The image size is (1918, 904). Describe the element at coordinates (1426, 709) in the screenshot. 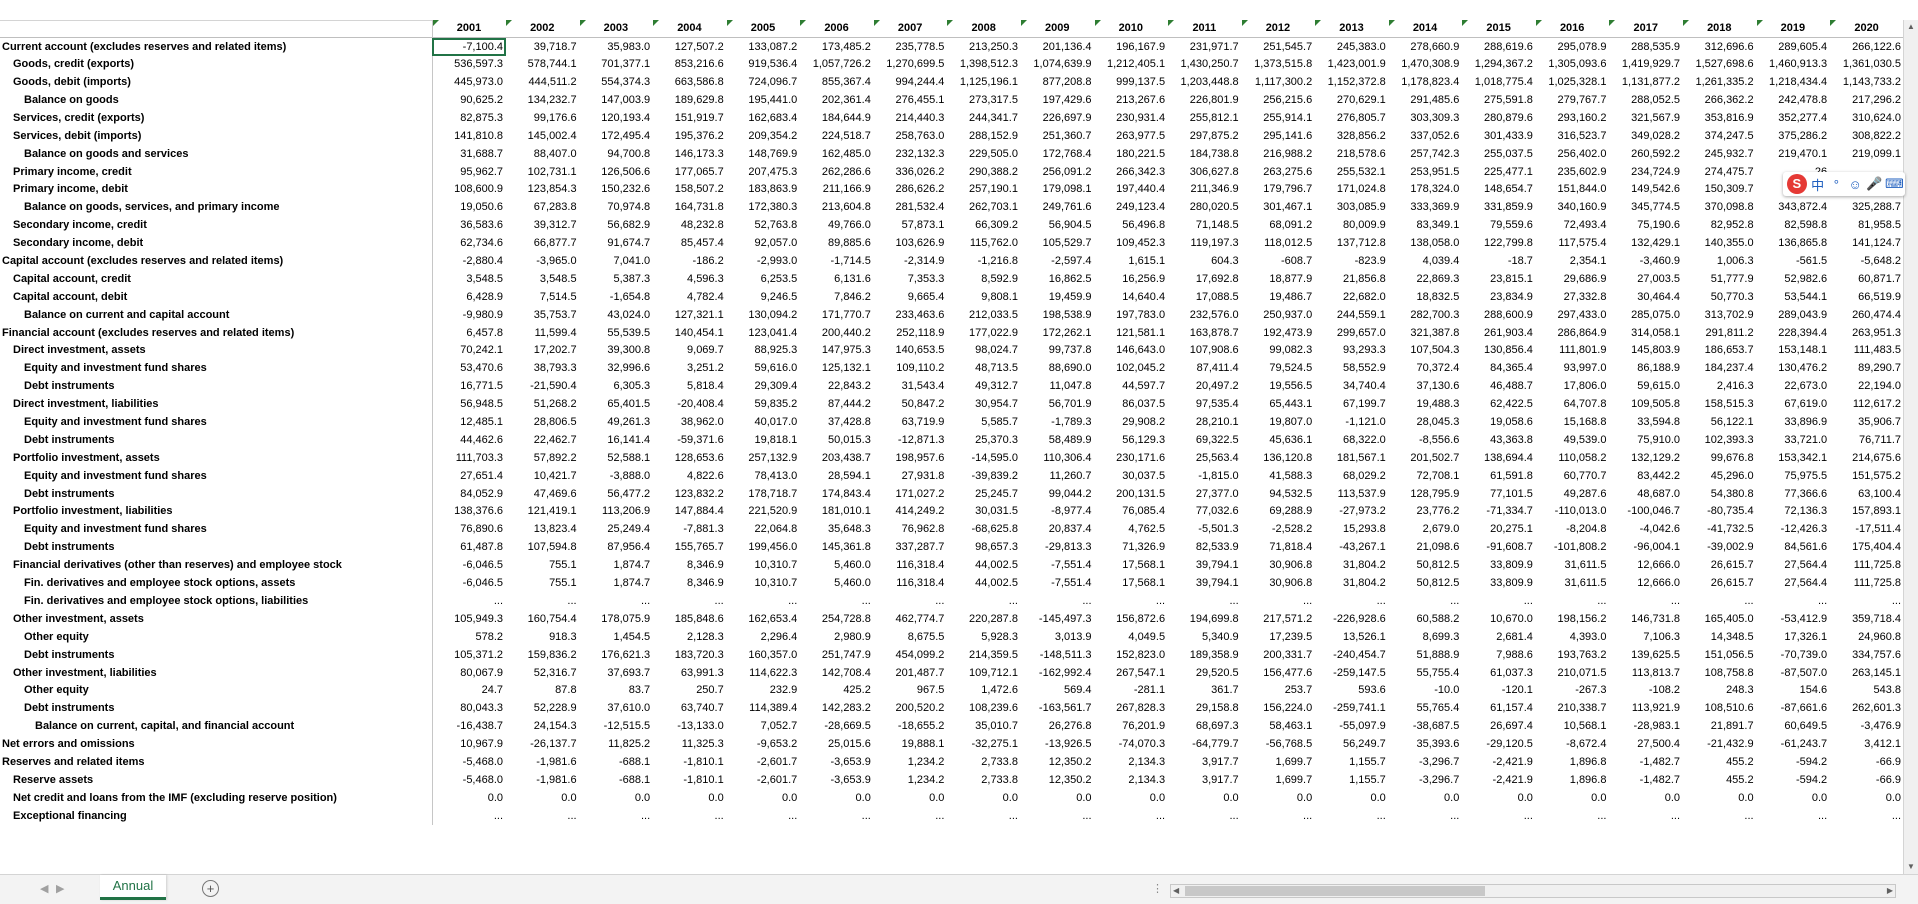

I see `data-cell: 55,765.4` at that location.